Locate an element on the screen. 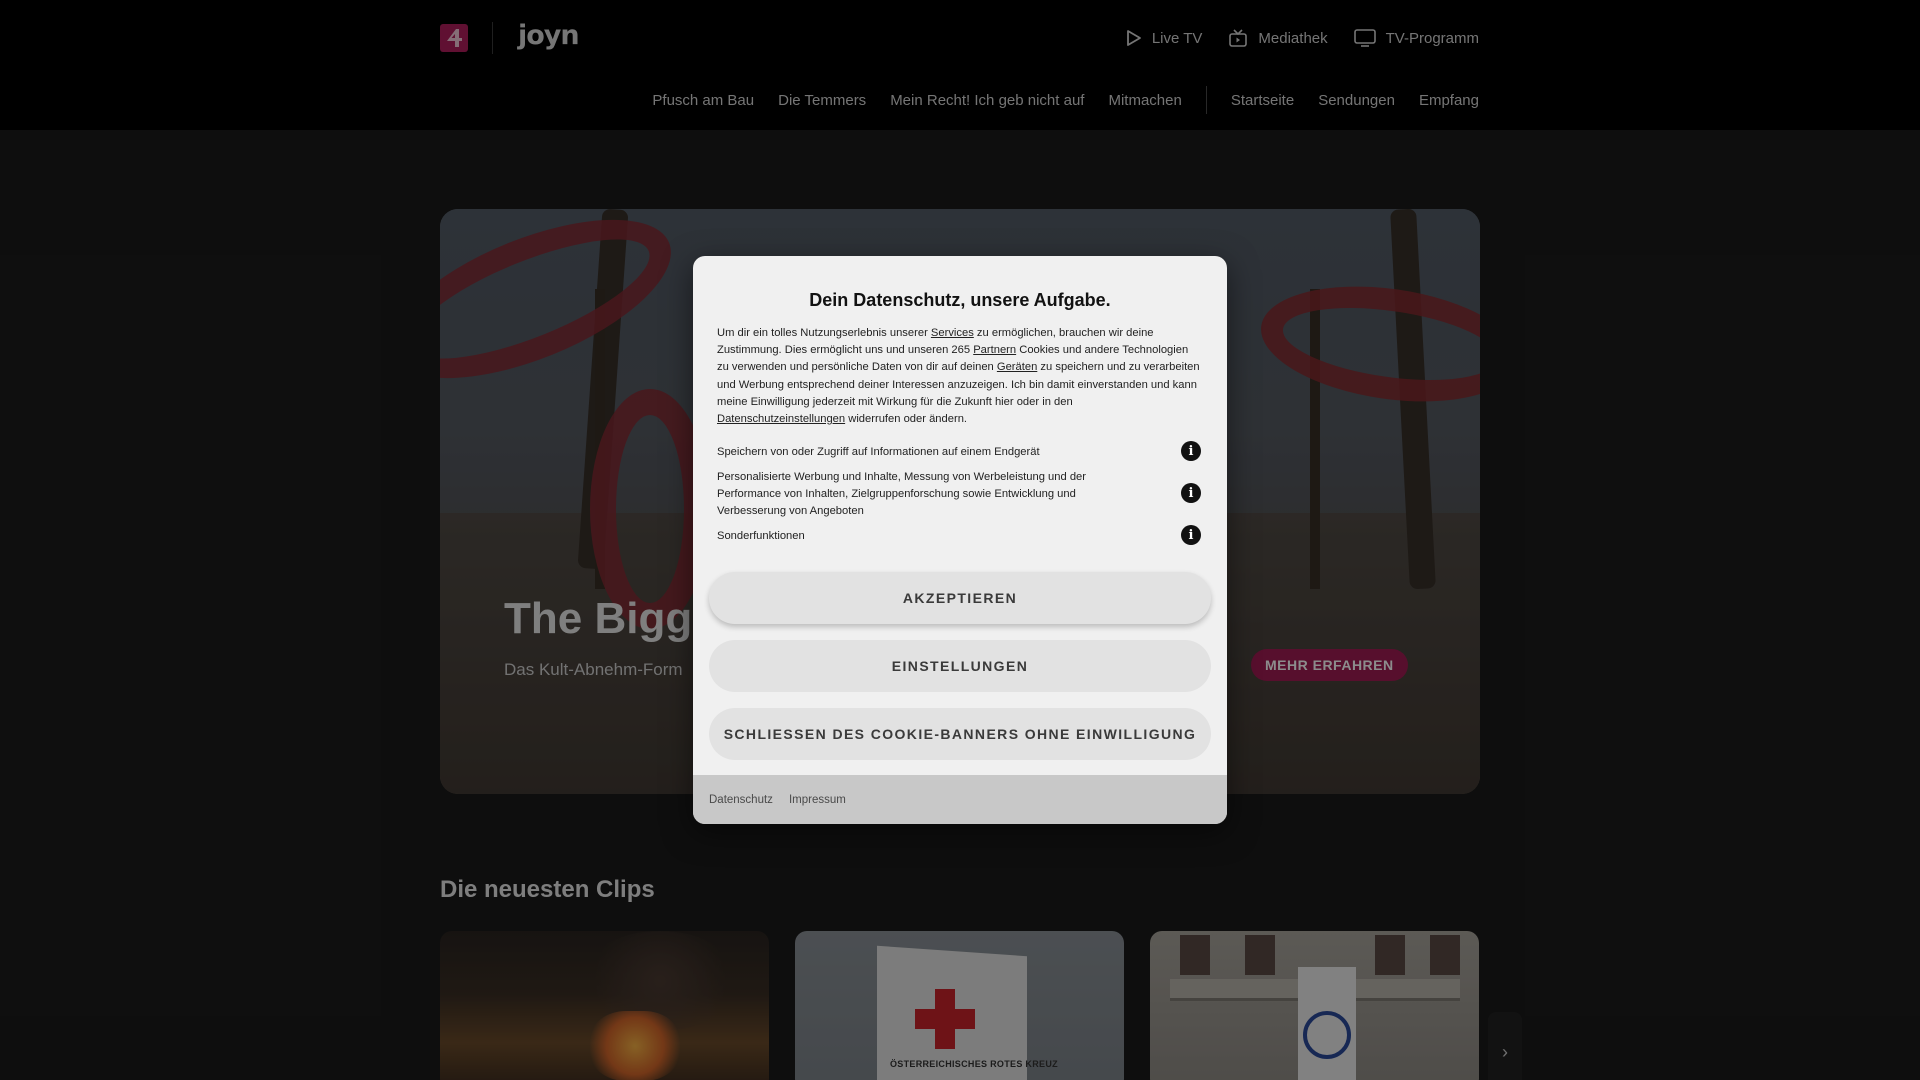 Image resolution: width=1920 pixels, height=1080 pixels. consent-text: widerrufen oder ändern. is located at coordinates (906, 419).